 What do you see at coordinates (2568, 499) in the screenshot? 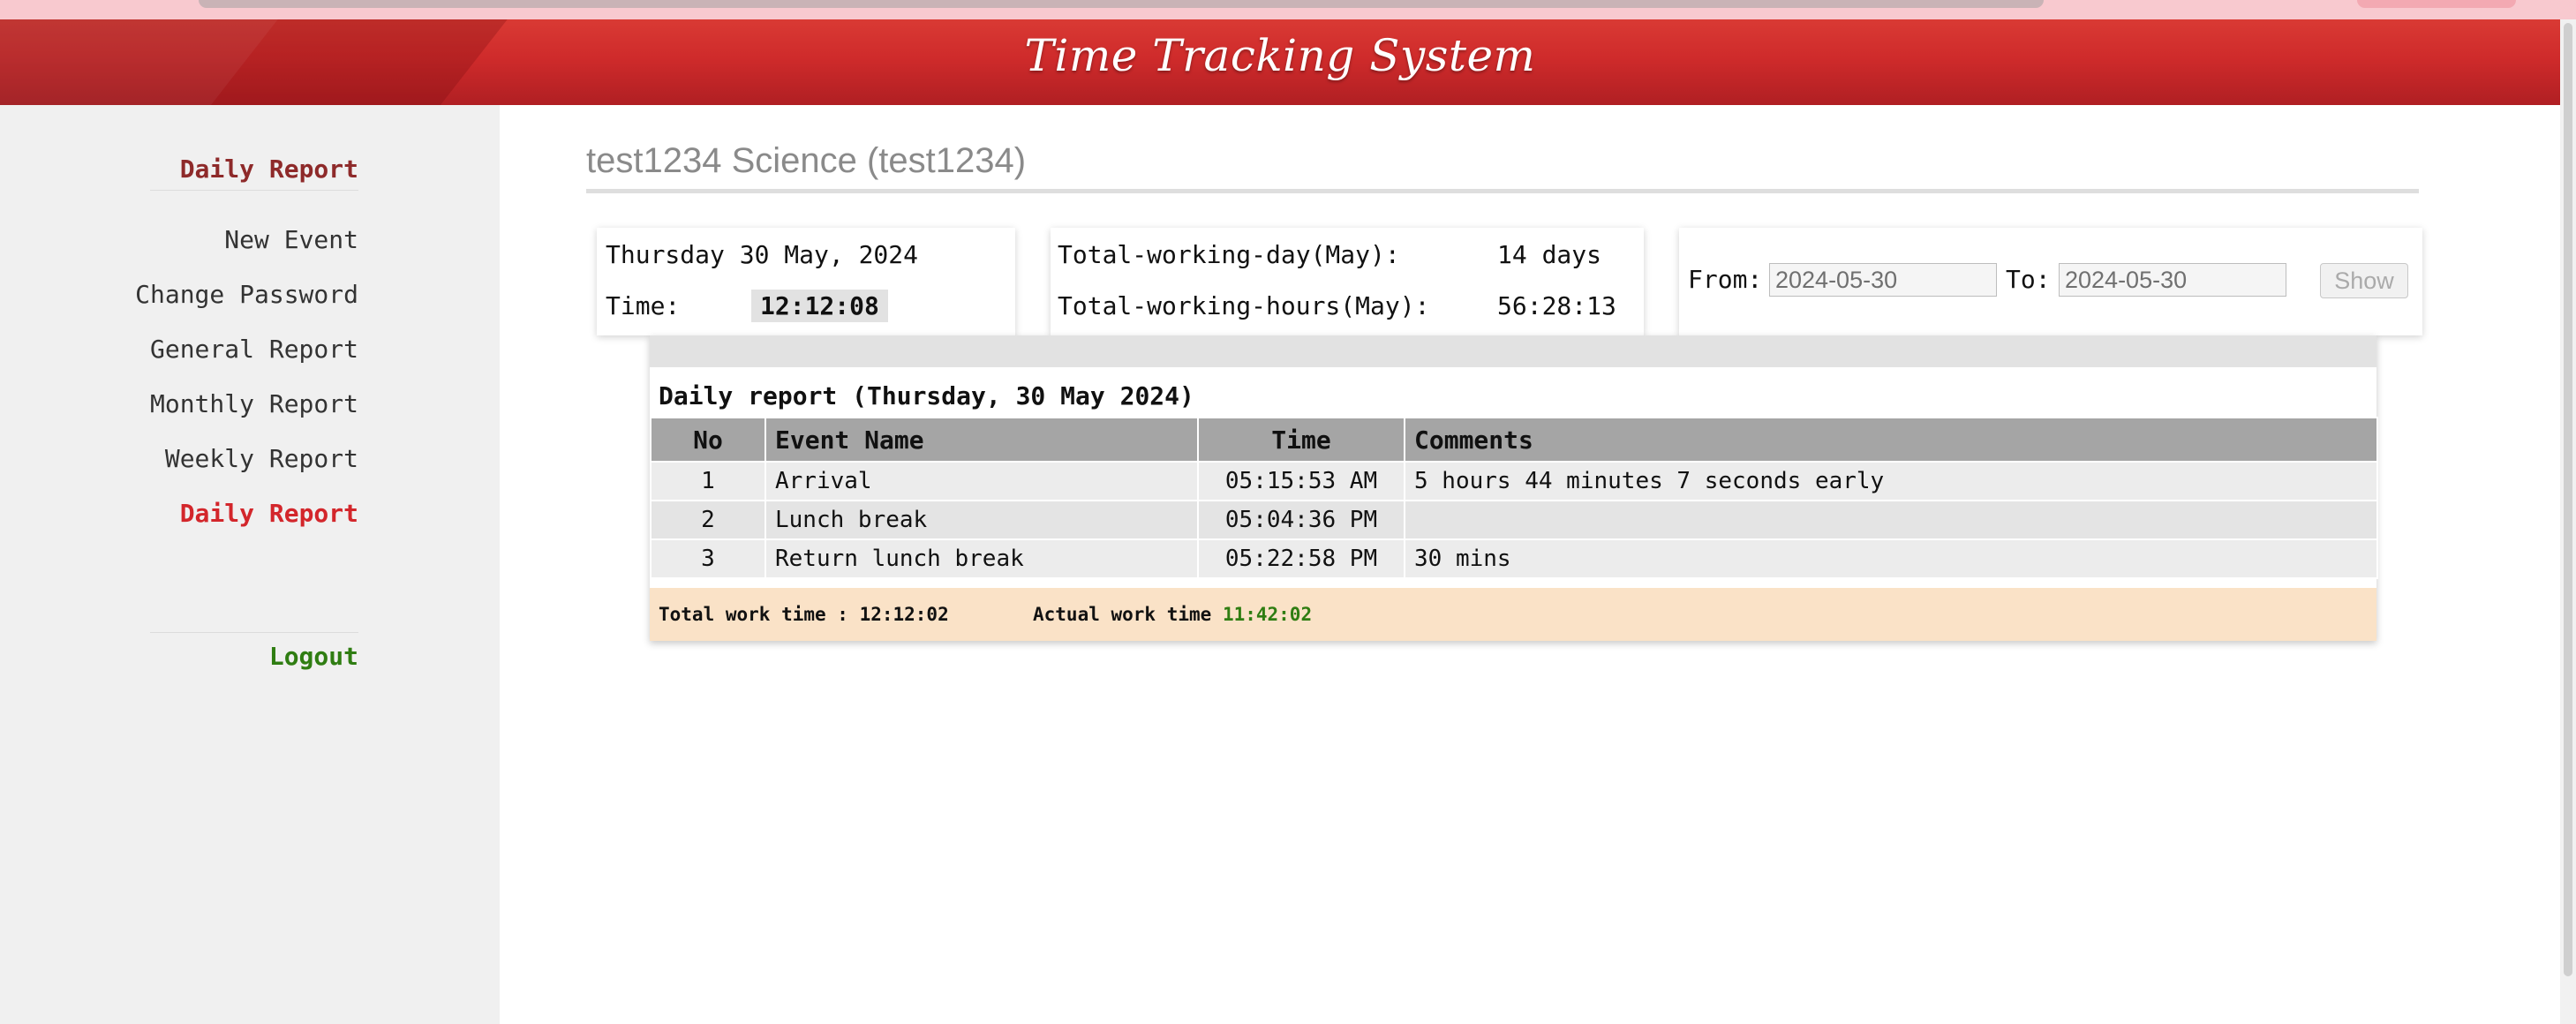
I see `scrollbar-thumb` at bounding box center [2568, 499].